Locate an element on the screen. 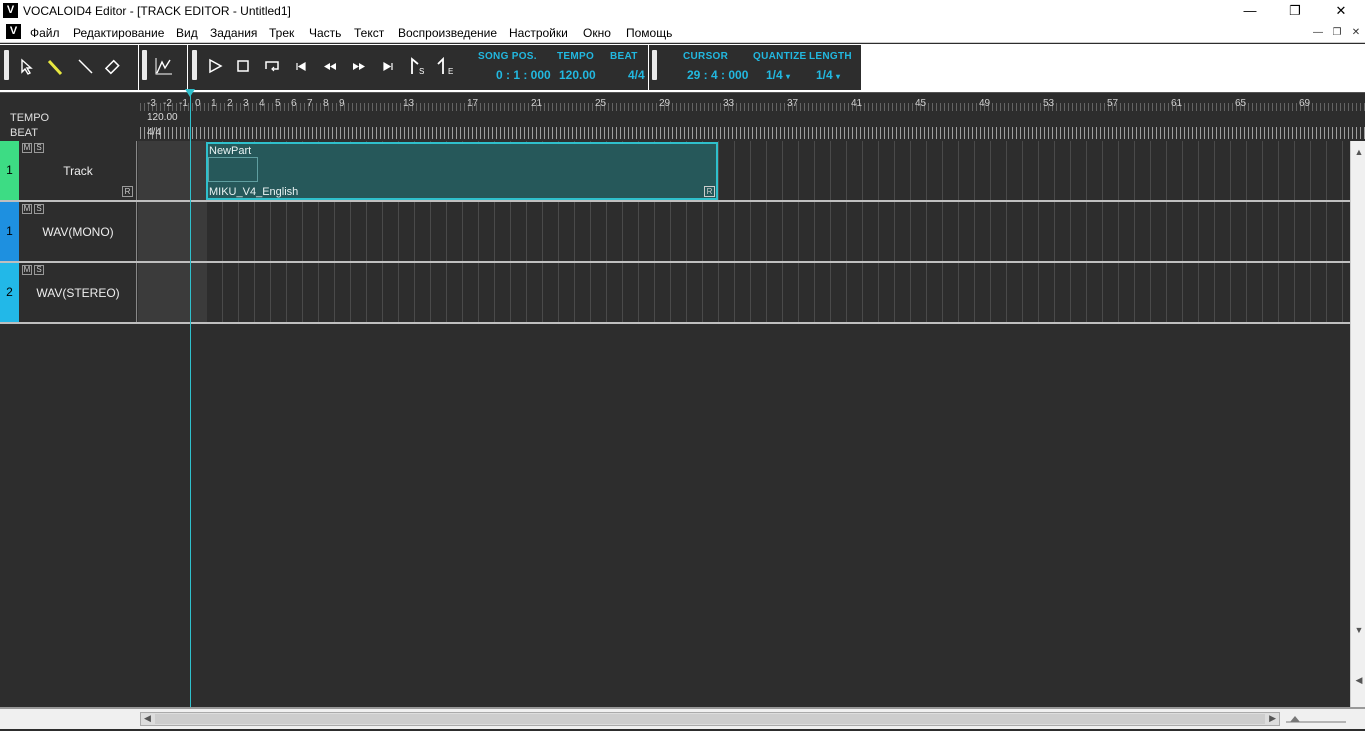  rewind-icon is located at coordinates (330, 66).